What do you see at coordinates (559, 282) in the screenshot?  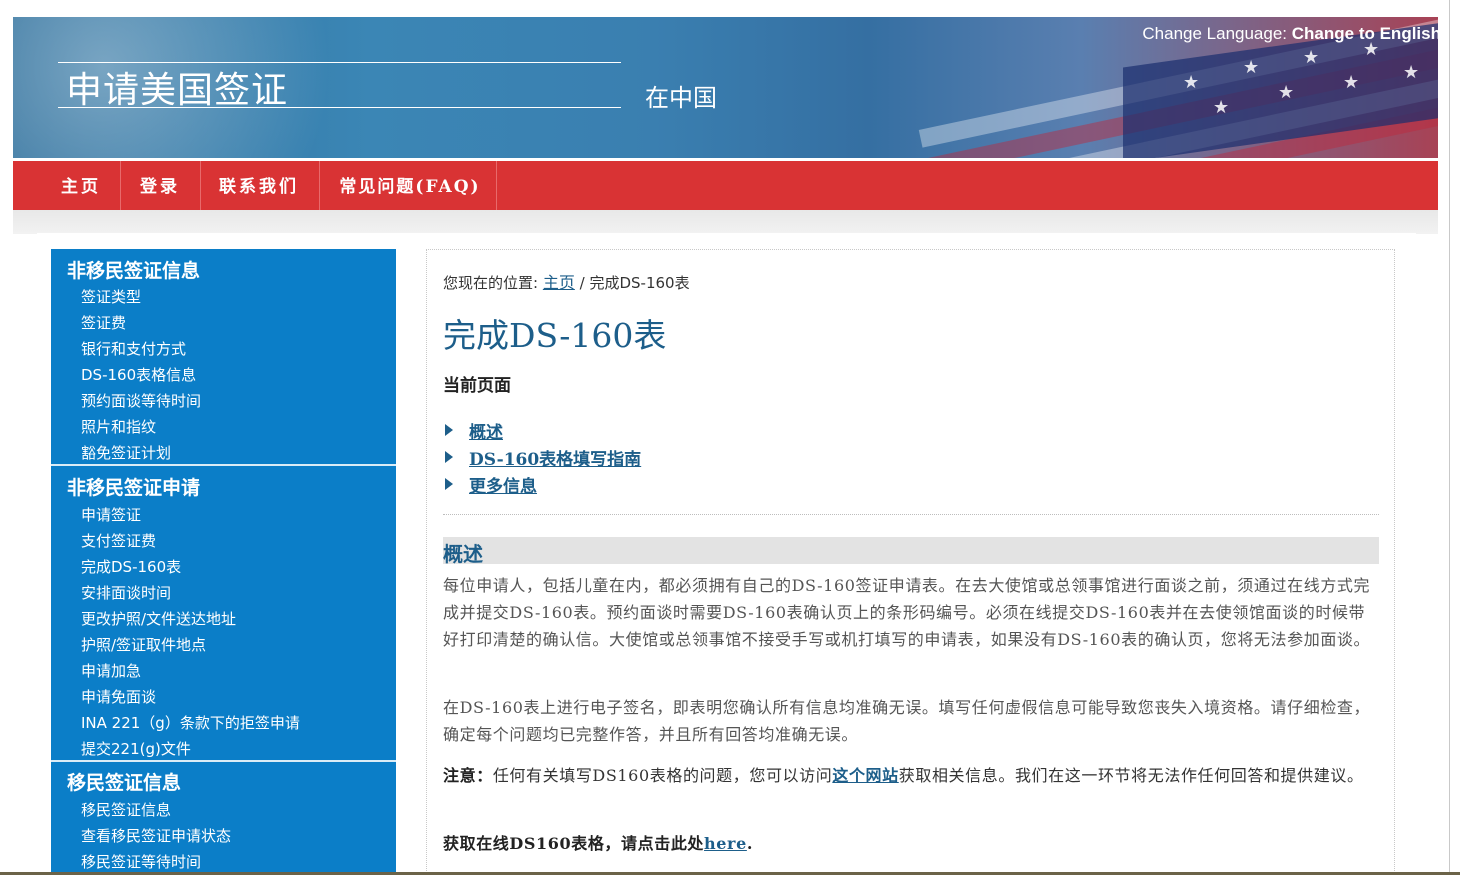 I see `breadcrumb-home-link: 主页` at bounding box center [559, 282].